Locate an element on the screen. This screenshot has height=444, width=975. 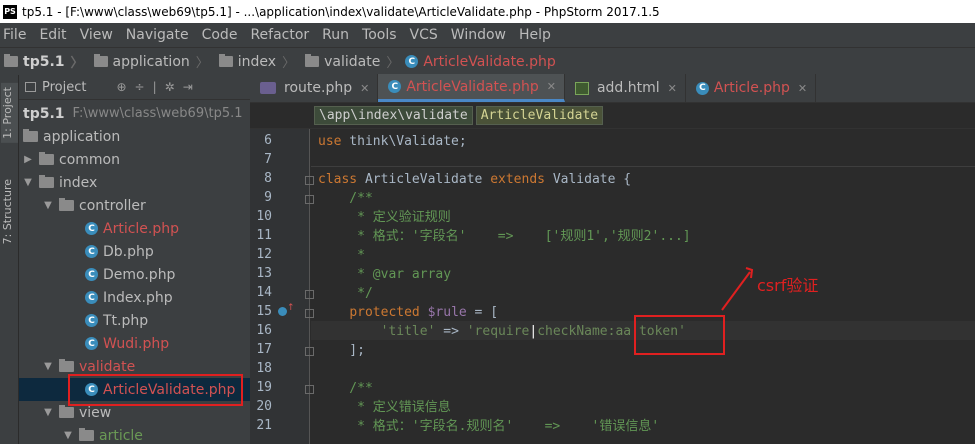
tab-label: Article.php is located at coordinates (751, 88).